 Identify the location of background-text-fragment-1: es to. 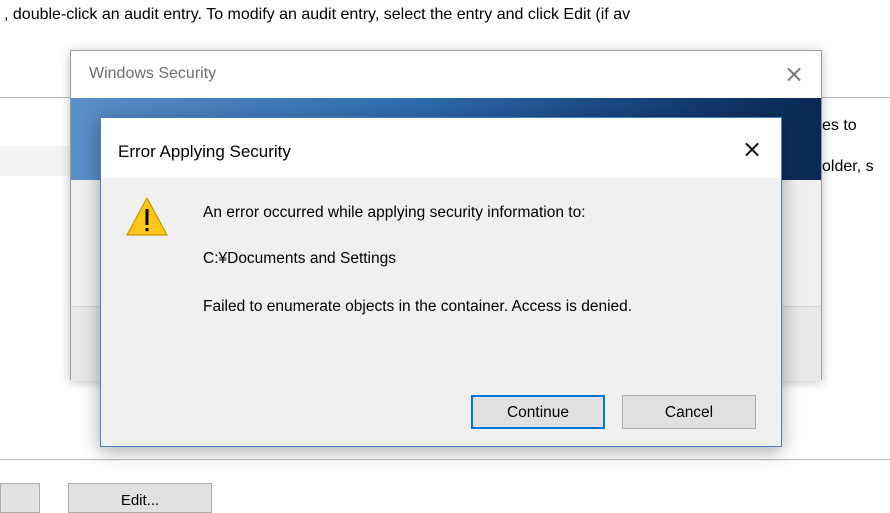
(839, 125).